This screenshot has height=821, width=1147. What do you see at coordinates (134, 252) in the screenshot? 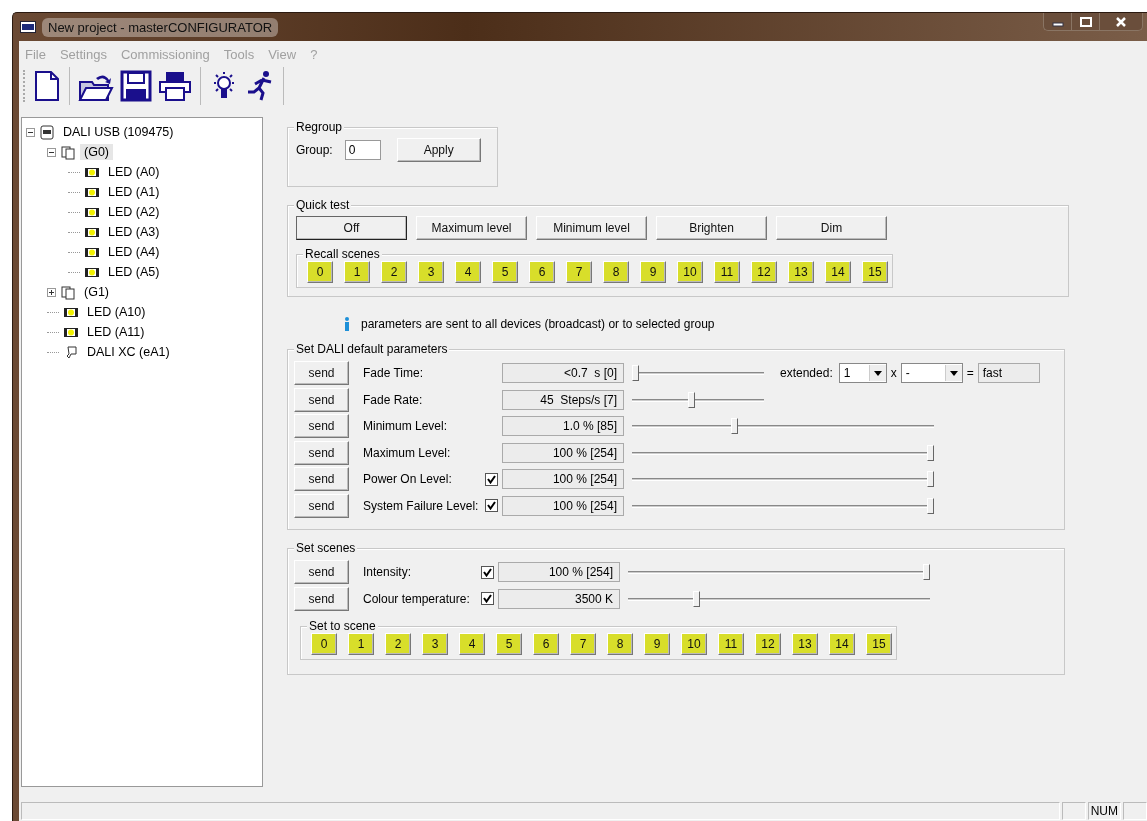
I see `tree-item: LED (A4)` at bounding box center [134, 252].